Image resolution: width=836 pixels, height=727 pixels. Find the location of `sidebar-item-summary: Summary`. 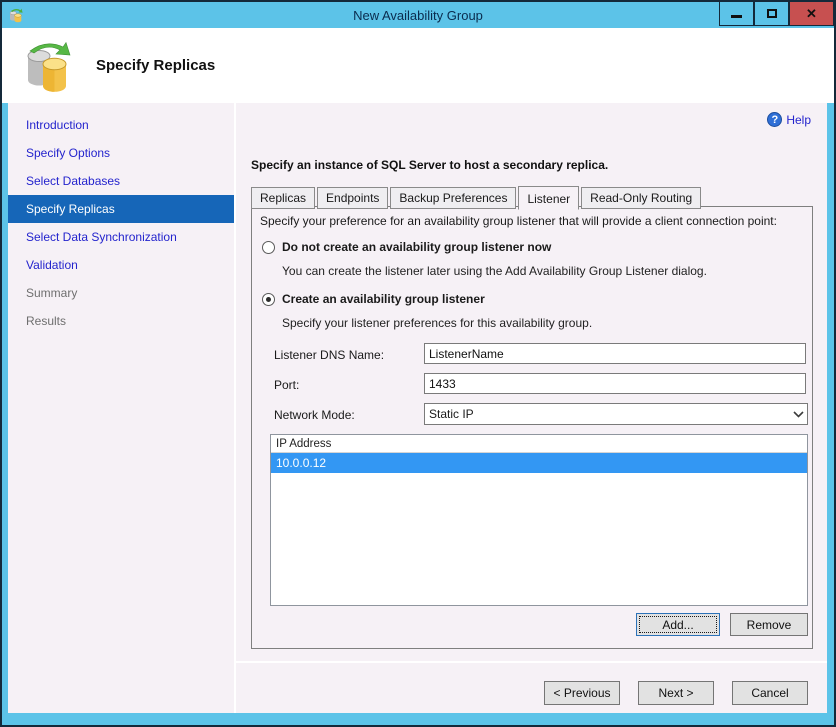

sidebar-item-summary: Summary is located at coordinates (52, 293).